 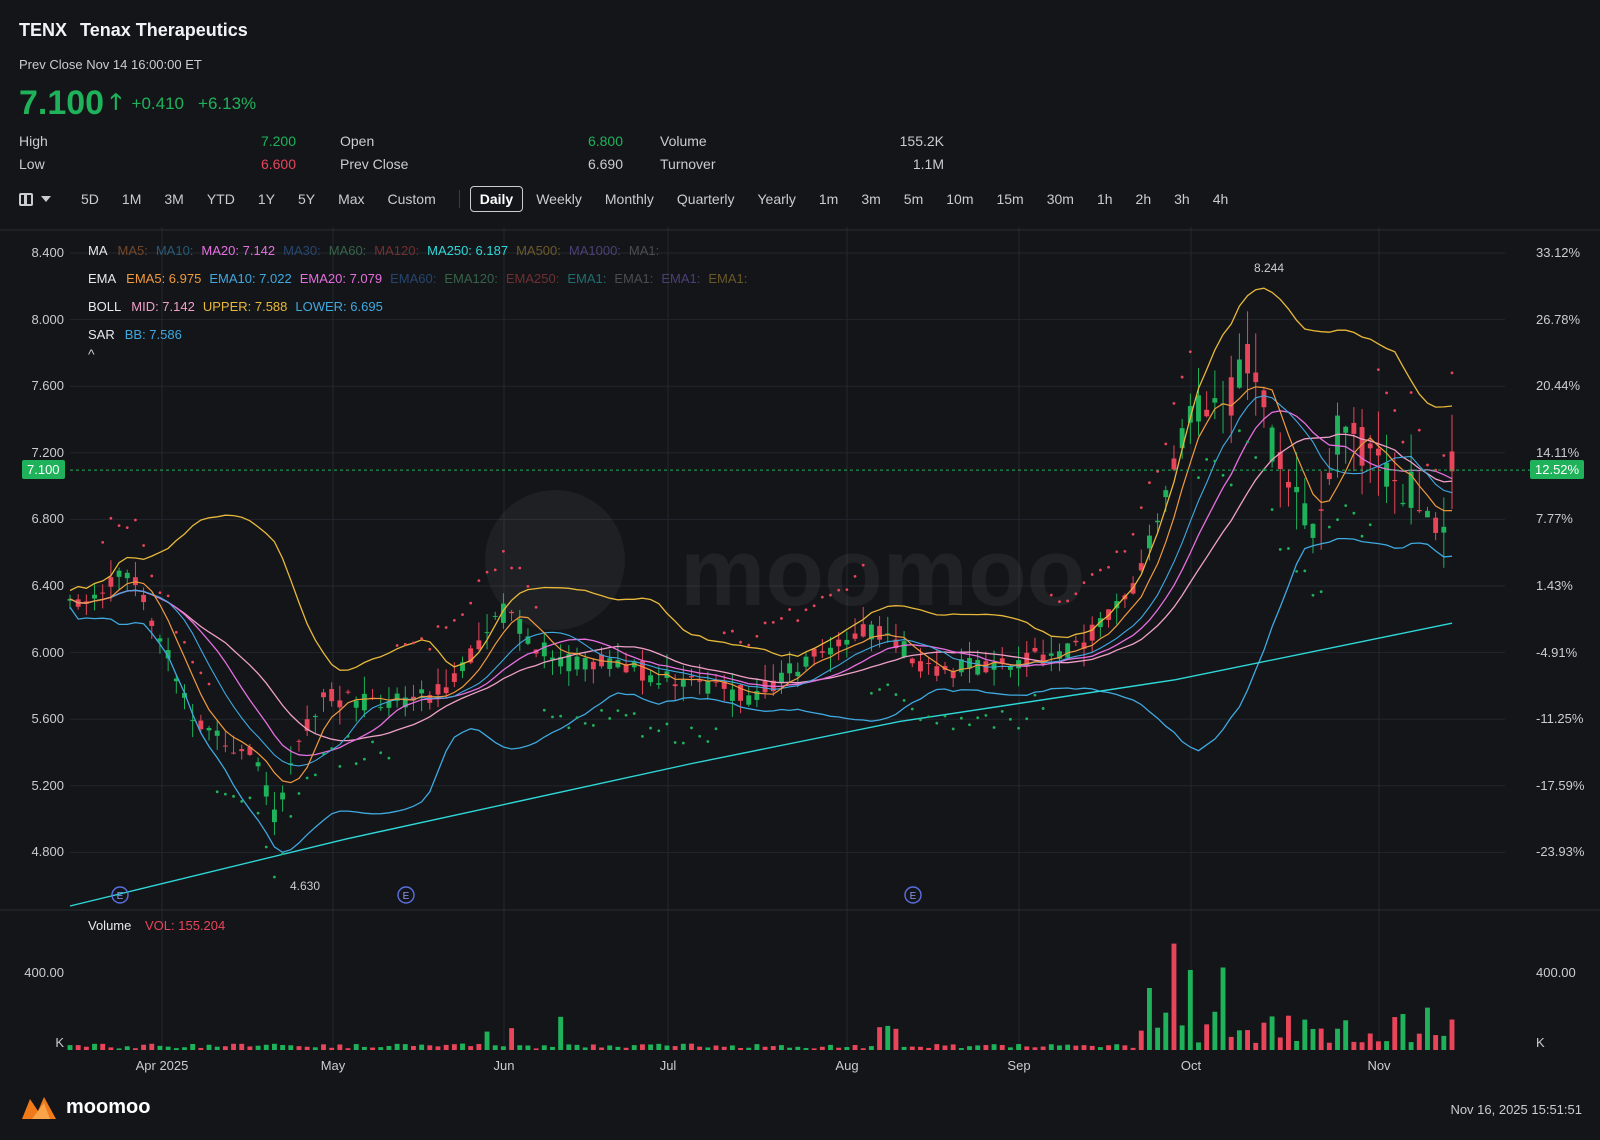 I want to click on sar-legend: SAR BB: 7.586, so click(x=139, y=334).